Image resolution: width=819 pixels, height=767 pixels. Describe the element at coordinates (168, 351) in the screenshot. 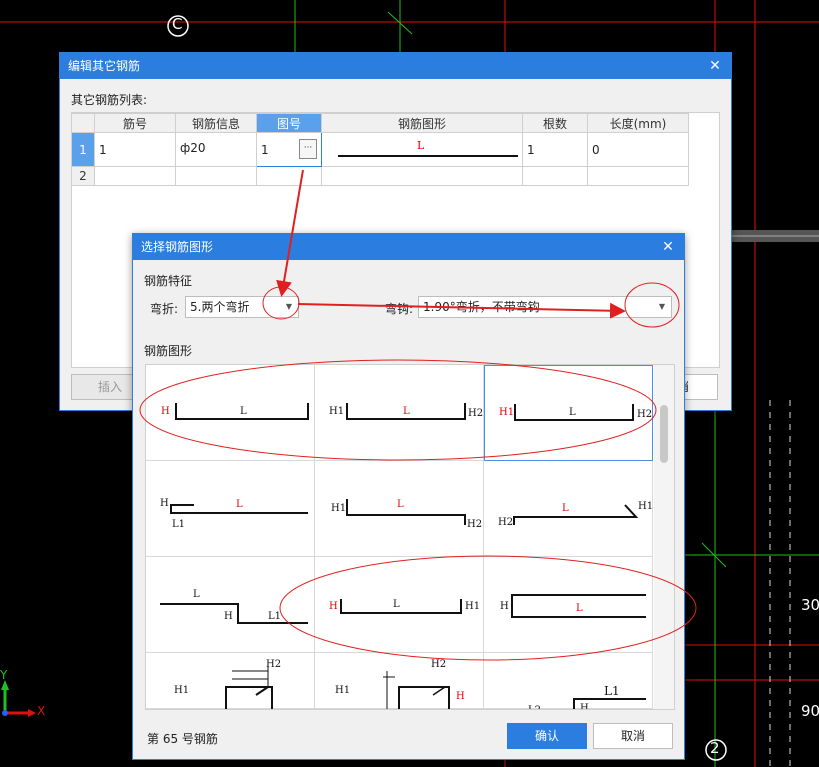

I see `shape-section-label: 钢筋图形` at that location.